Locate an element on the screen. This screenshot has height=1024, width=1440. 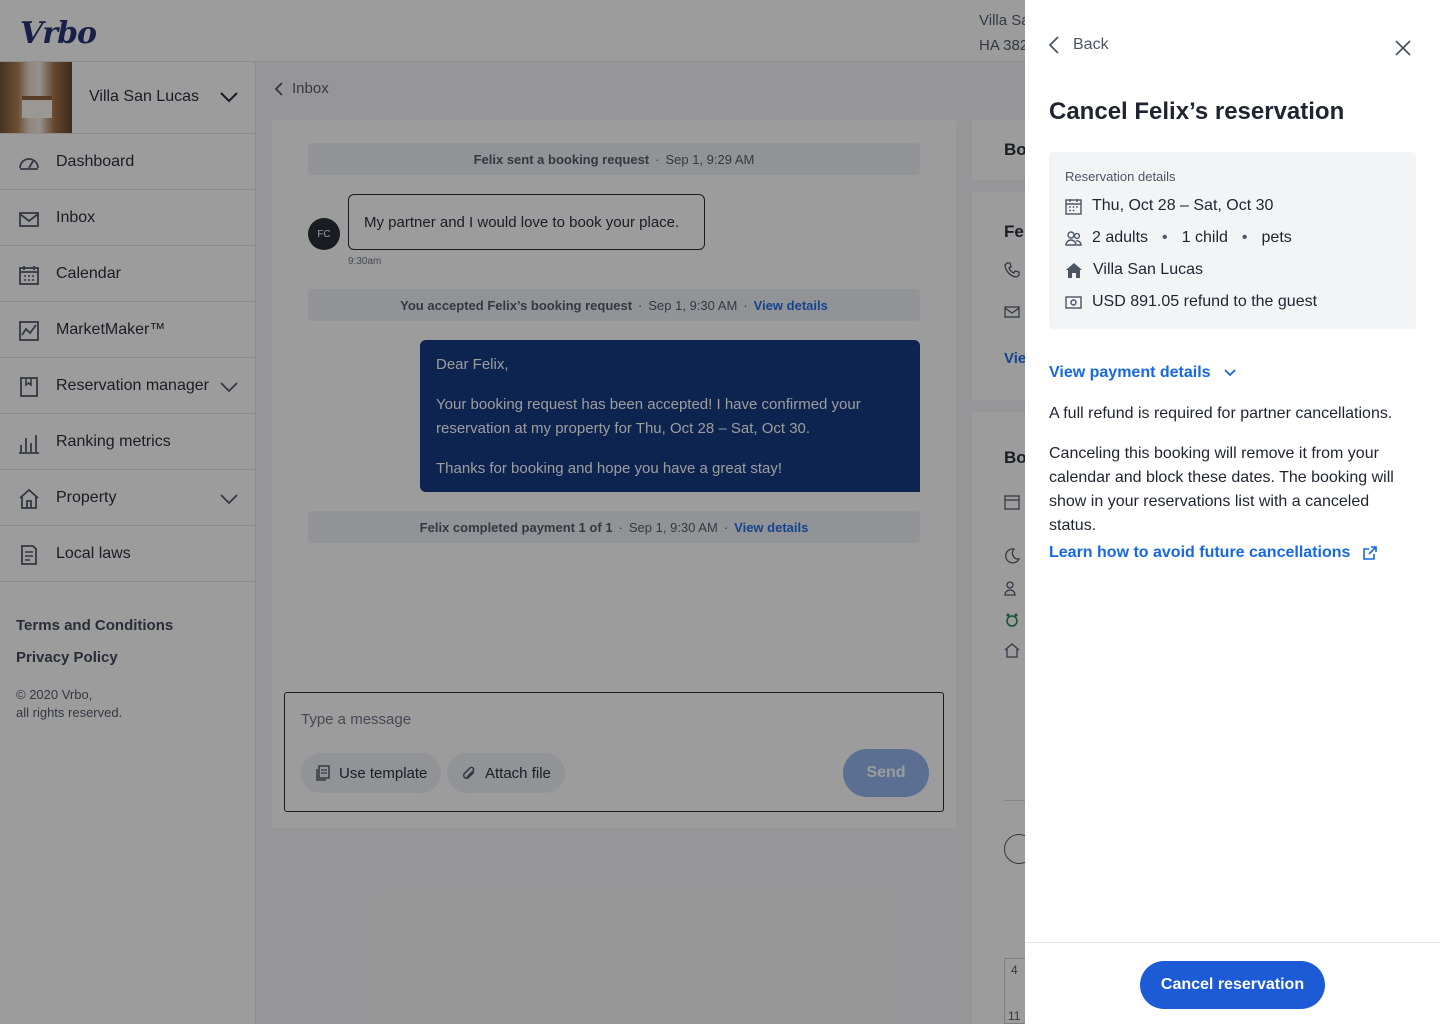
refund-amount: USD 891.05 refund to the guest is located at coordinates (1205, 301).